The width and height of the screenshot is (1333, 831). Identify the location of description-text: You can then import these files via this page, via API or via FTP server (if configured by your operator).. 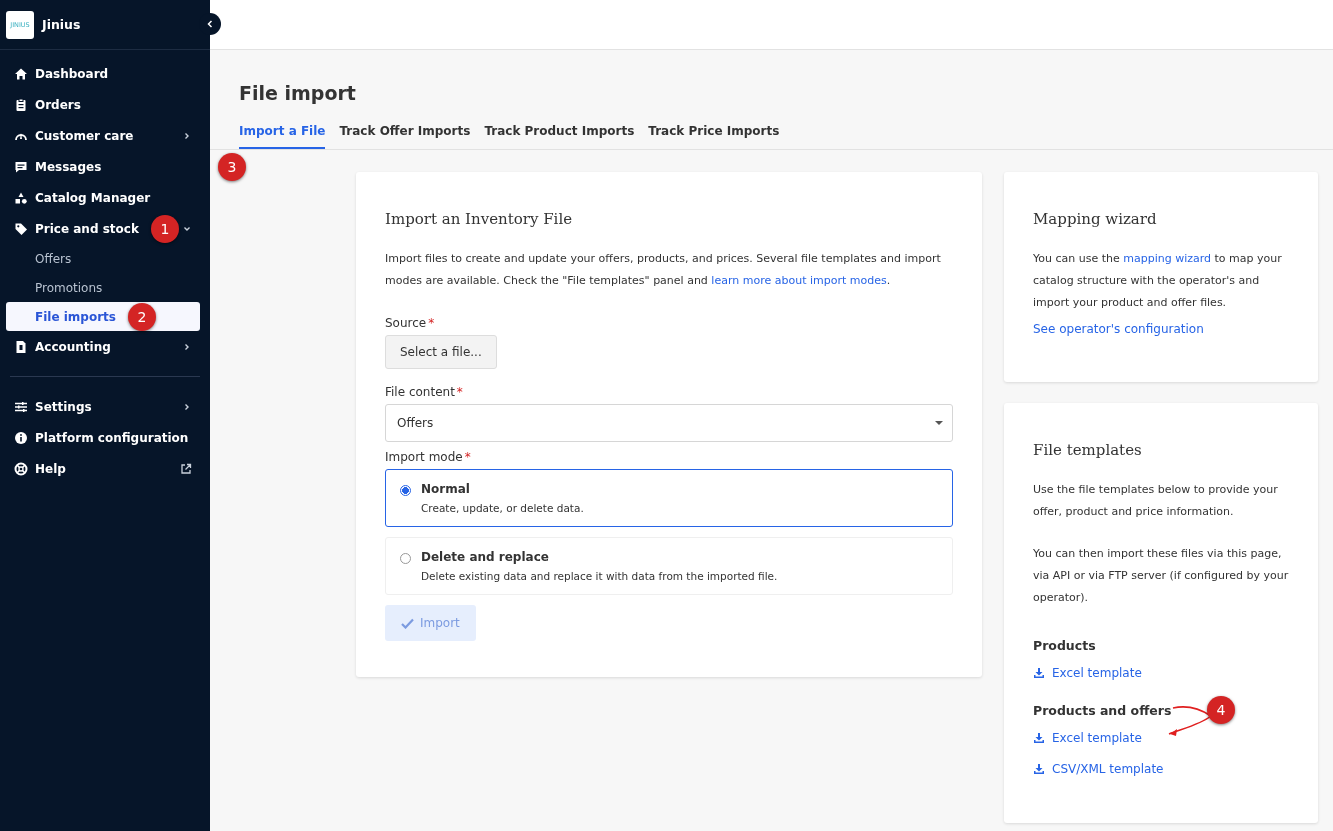
(1161, 576).